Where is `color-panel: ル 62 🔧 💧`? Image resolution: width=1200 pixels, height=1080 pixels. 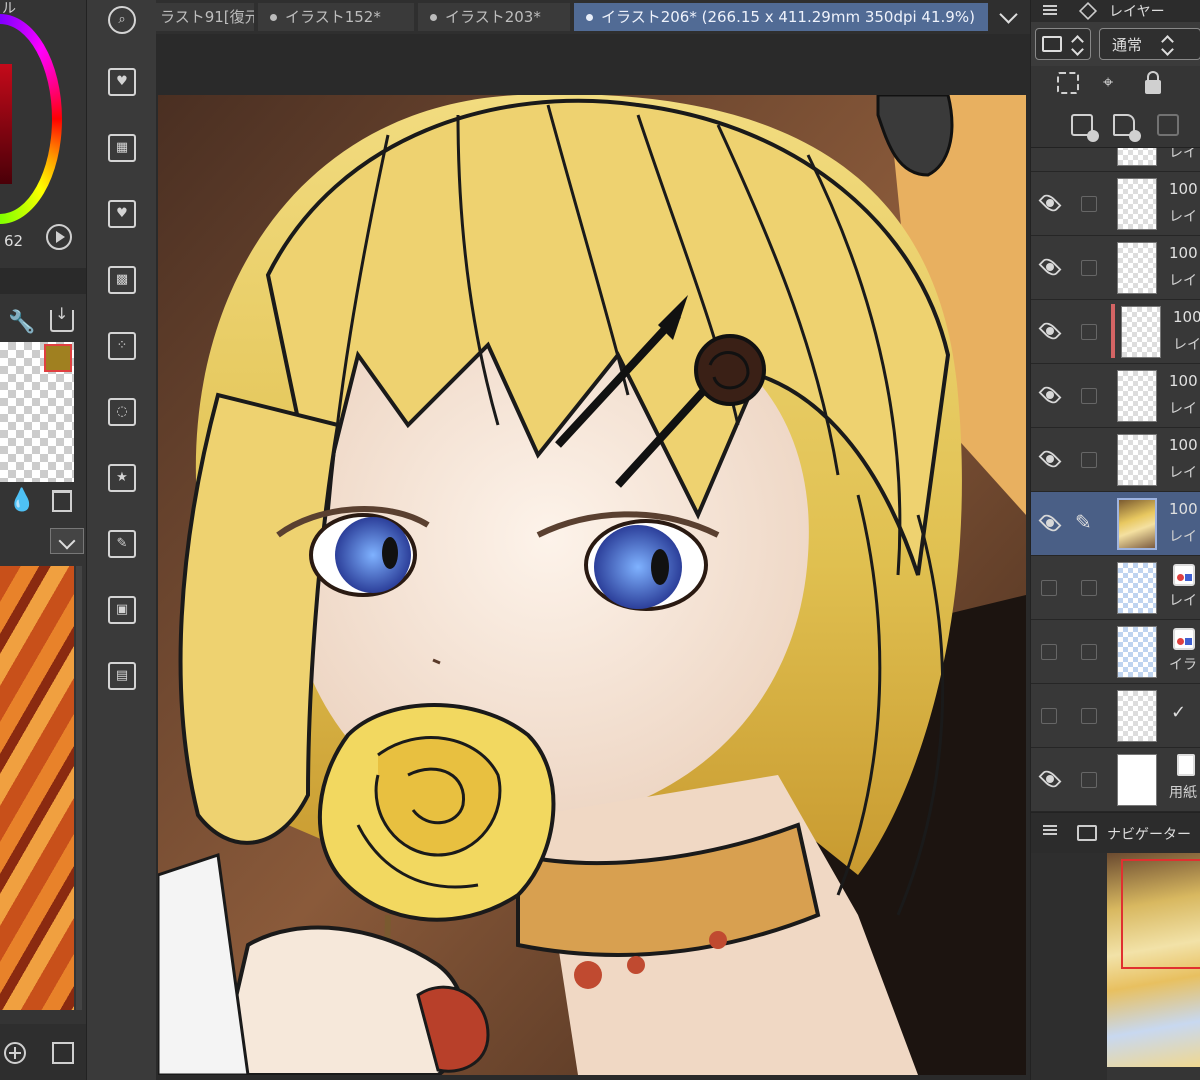 color-panel: ル 62 🔧 💧 is located at coordinates (43, 540).